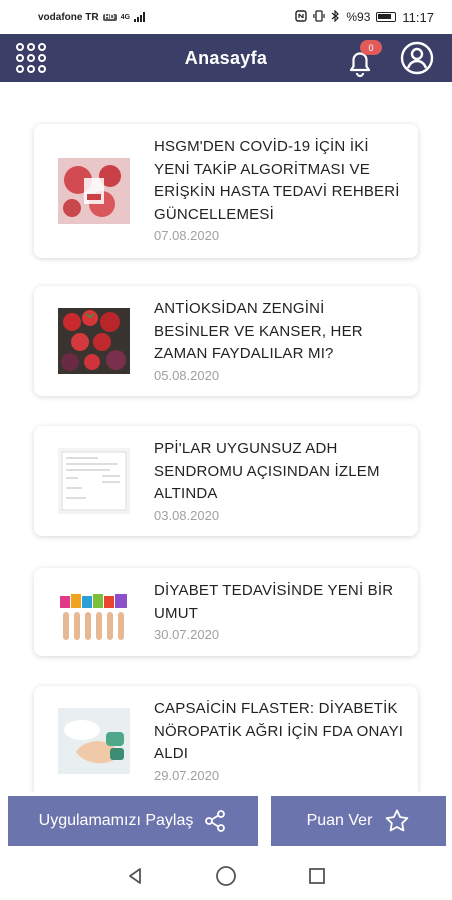 The image size is (452, 900). I want to click on status-right: %93 11:17, so click(364, 17).